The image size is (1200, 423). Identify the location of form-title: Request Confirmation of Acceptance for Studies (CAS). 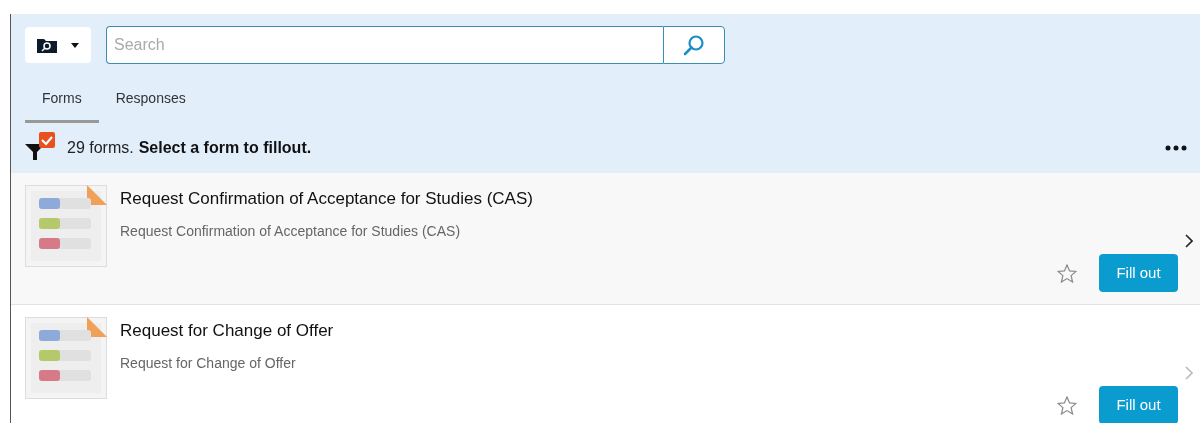
(326, 199).